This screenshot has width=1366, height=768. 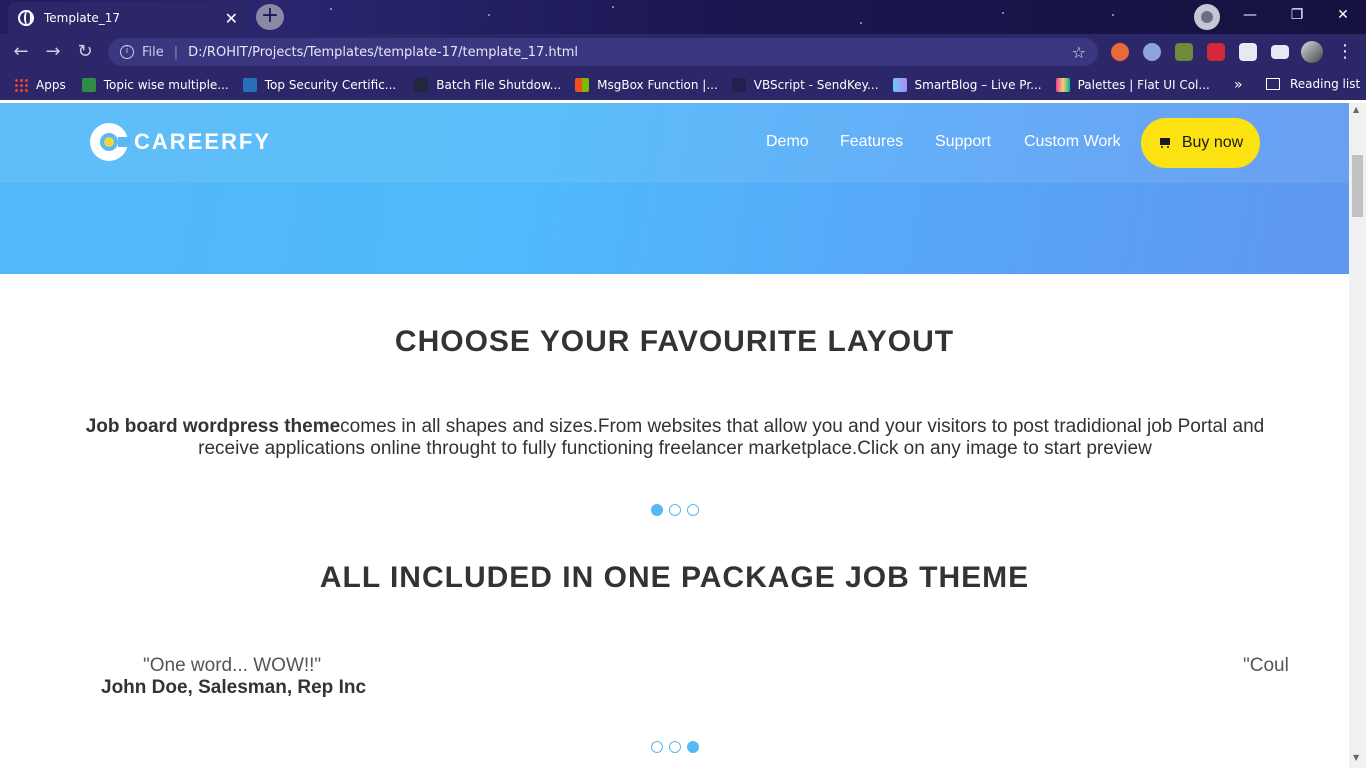 What do you see at coordinates (1357, 435) in the screenshot?
I see `page-scrollbar: ▲ ▼` at bounding box center [1357, 435].